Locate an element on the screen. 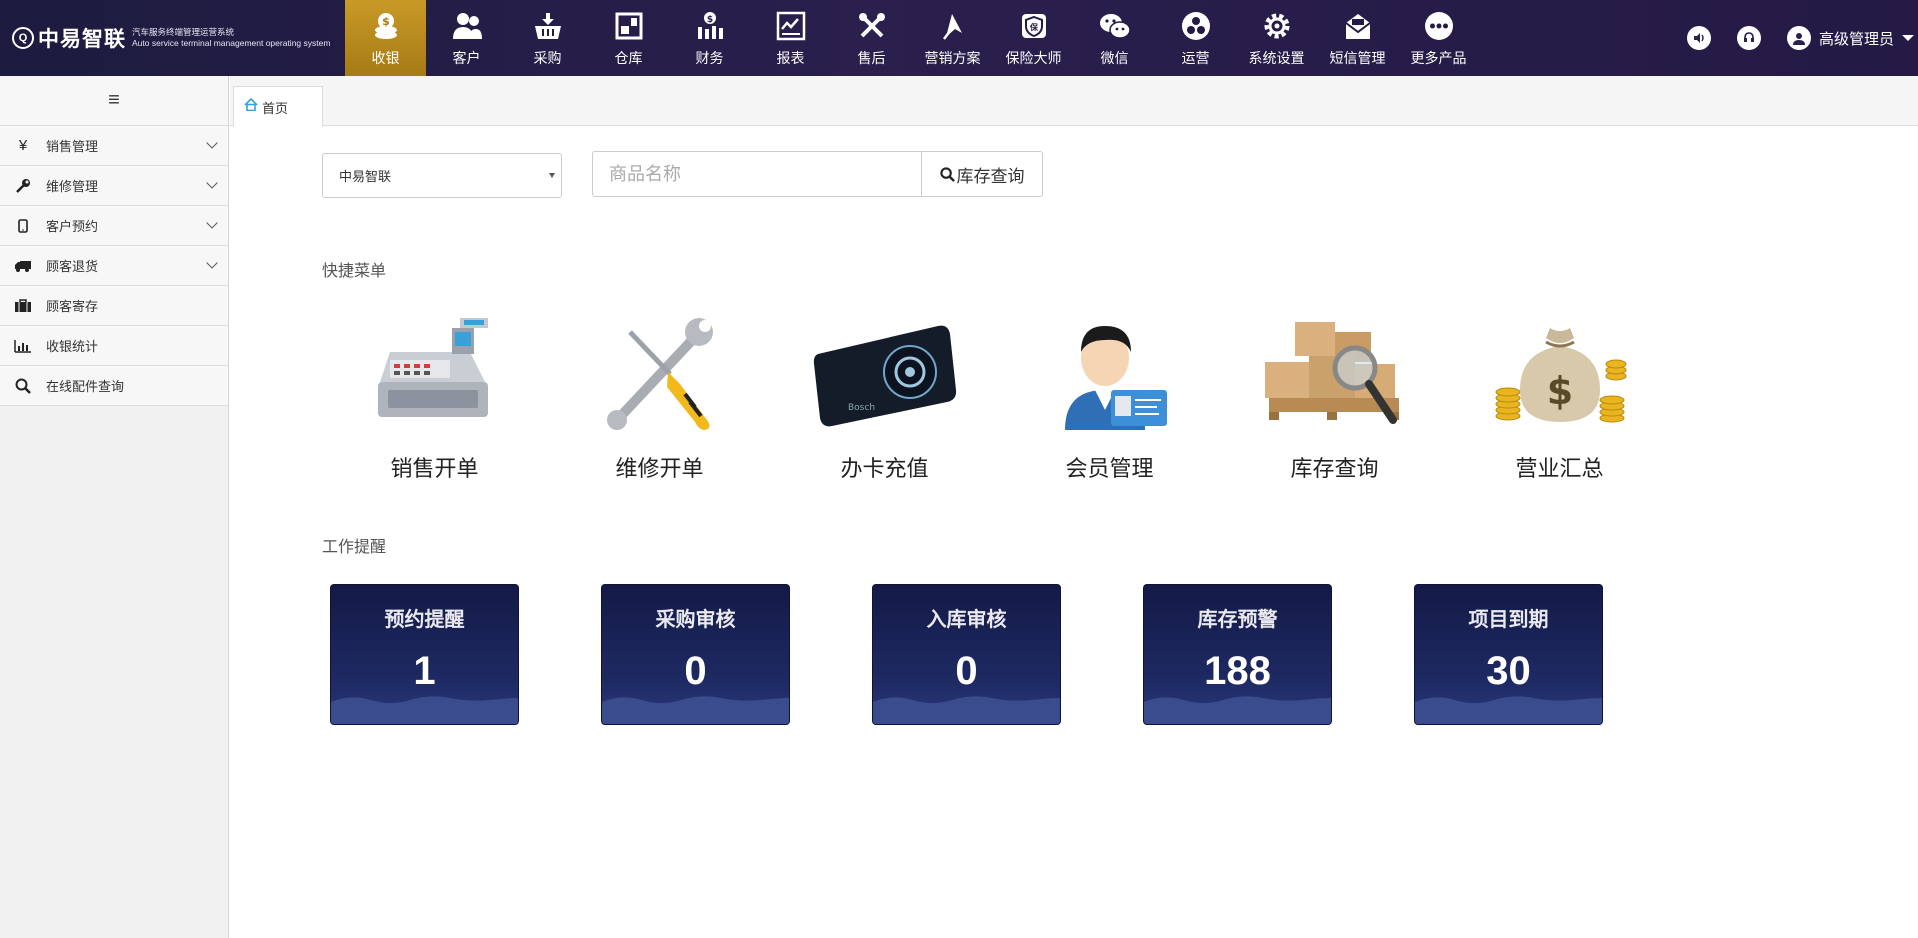 This screenshot has height=938, width=1918. nav-item-settings: 系统设置 is located at coordinates (1276, 38).